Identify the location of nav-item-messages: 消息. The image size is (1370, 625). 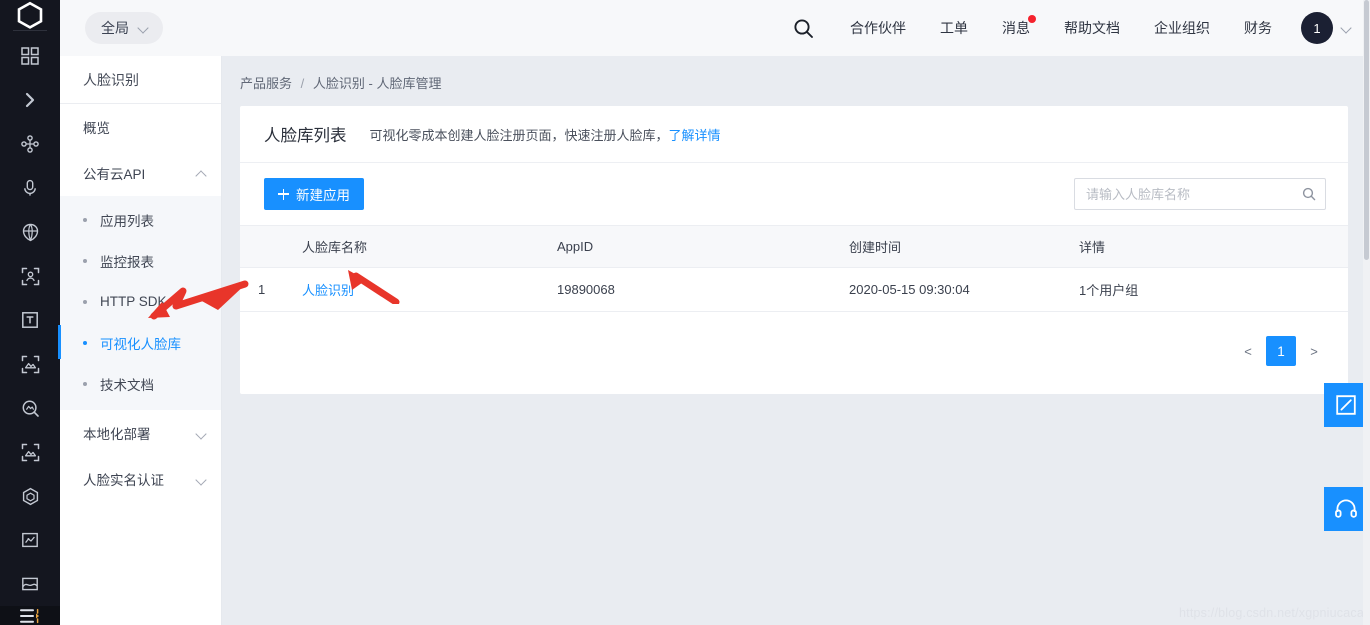
(1016, 28).